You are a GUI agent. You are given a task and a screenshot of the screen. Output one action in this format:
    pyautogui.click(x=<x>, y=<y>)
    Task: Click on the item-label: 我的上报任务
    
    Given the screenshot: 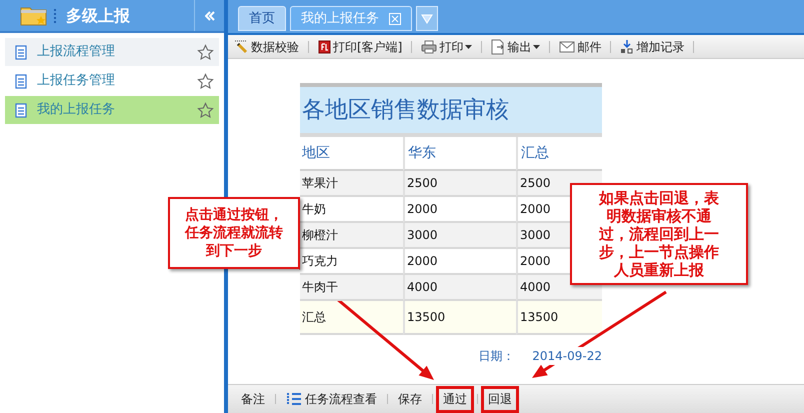 What is the action you would take?
    pyautogui.click(x=76, y=110)
    